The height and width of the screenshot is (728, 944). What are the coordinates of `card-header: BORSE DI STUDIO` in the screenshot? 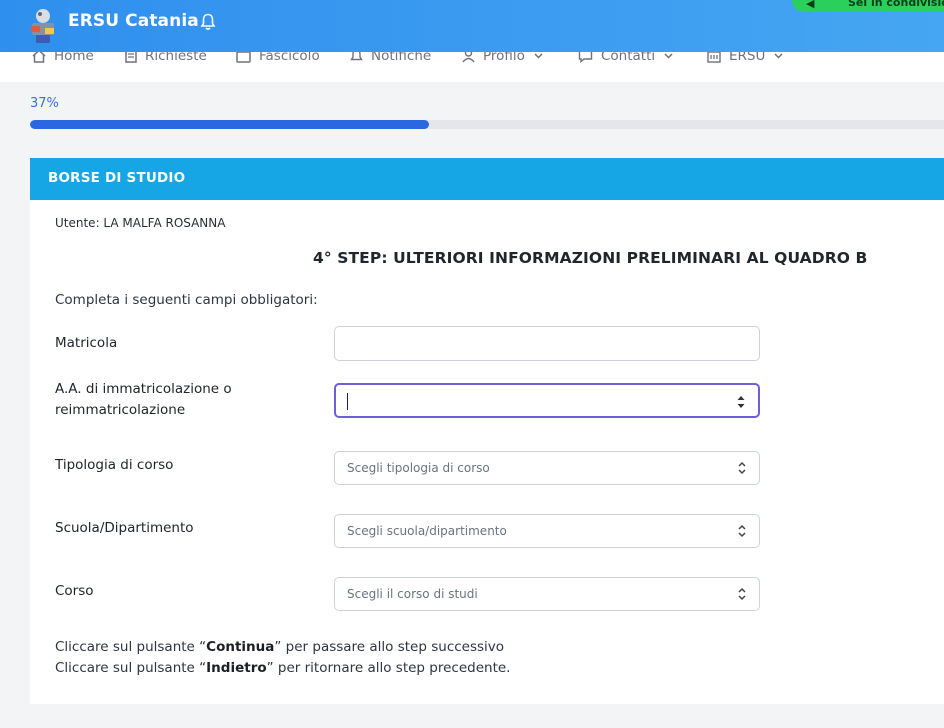 It's located at (487, 179).